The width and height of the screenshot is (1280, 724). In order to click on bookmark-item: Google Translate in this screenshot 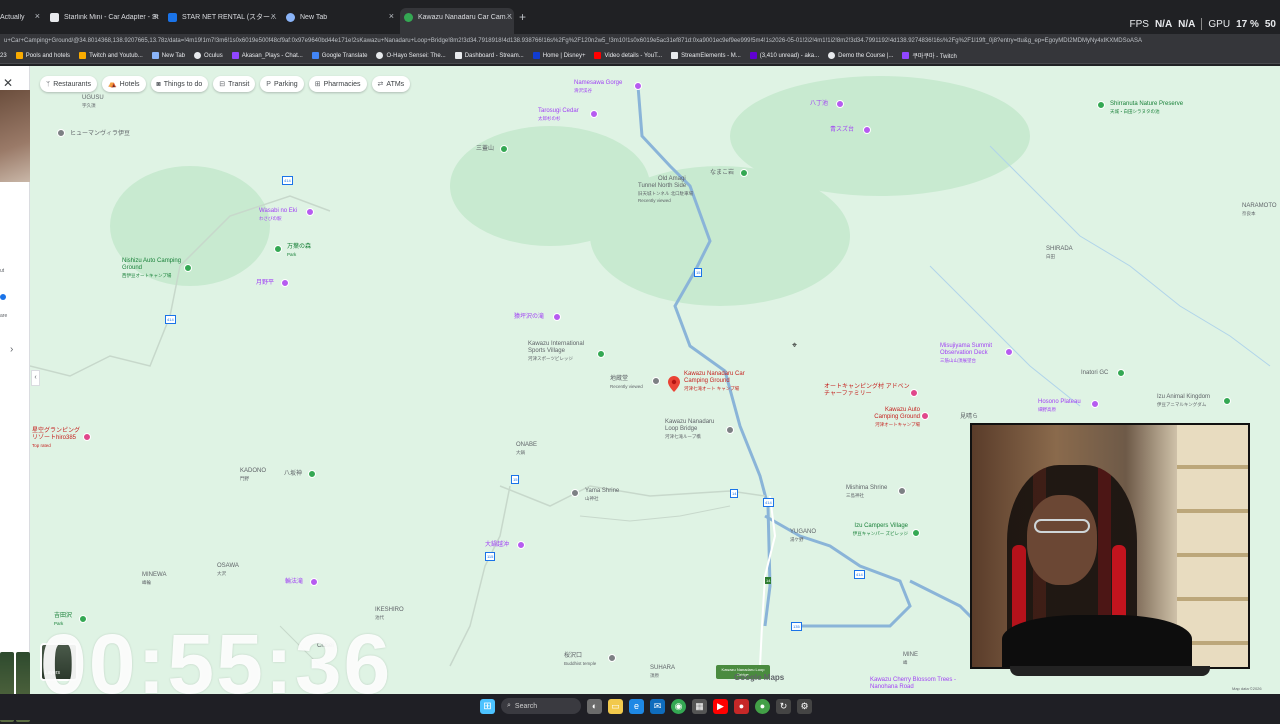, I will do `click(339, 55)`.